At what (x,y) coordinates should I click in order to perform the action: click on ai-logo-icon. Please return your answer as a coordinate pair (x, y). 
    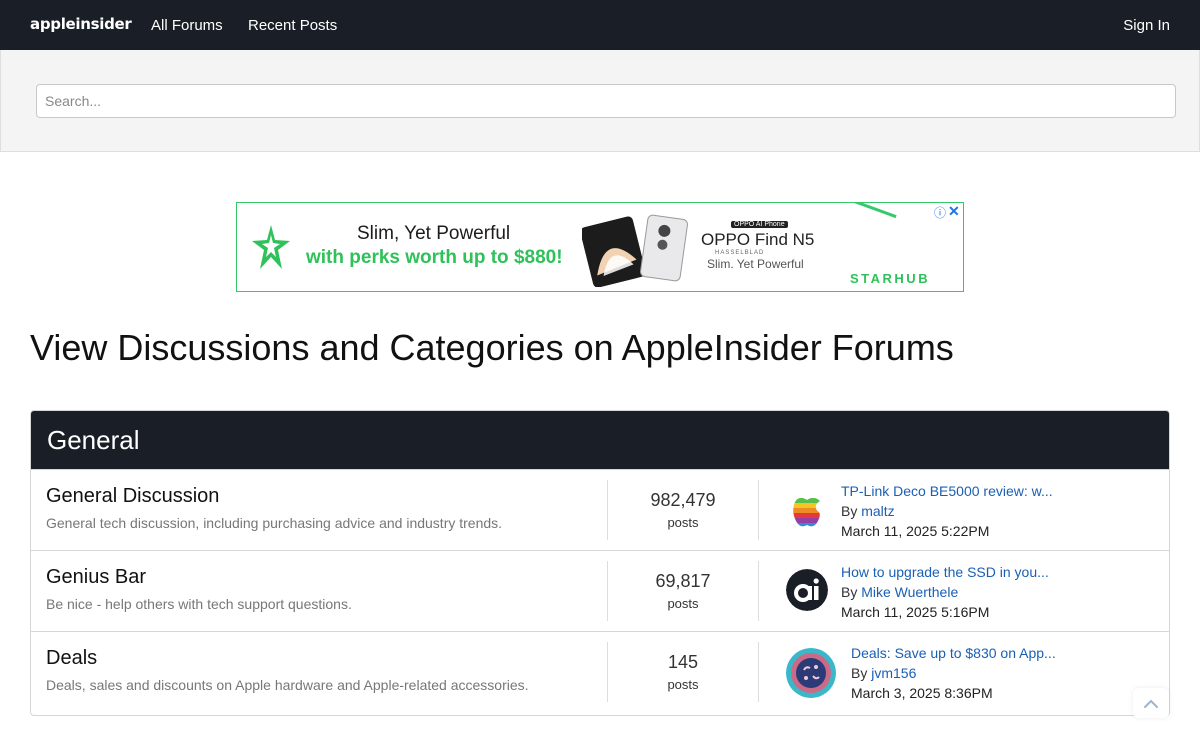
    Looking at the image, I should click on (807, 590).